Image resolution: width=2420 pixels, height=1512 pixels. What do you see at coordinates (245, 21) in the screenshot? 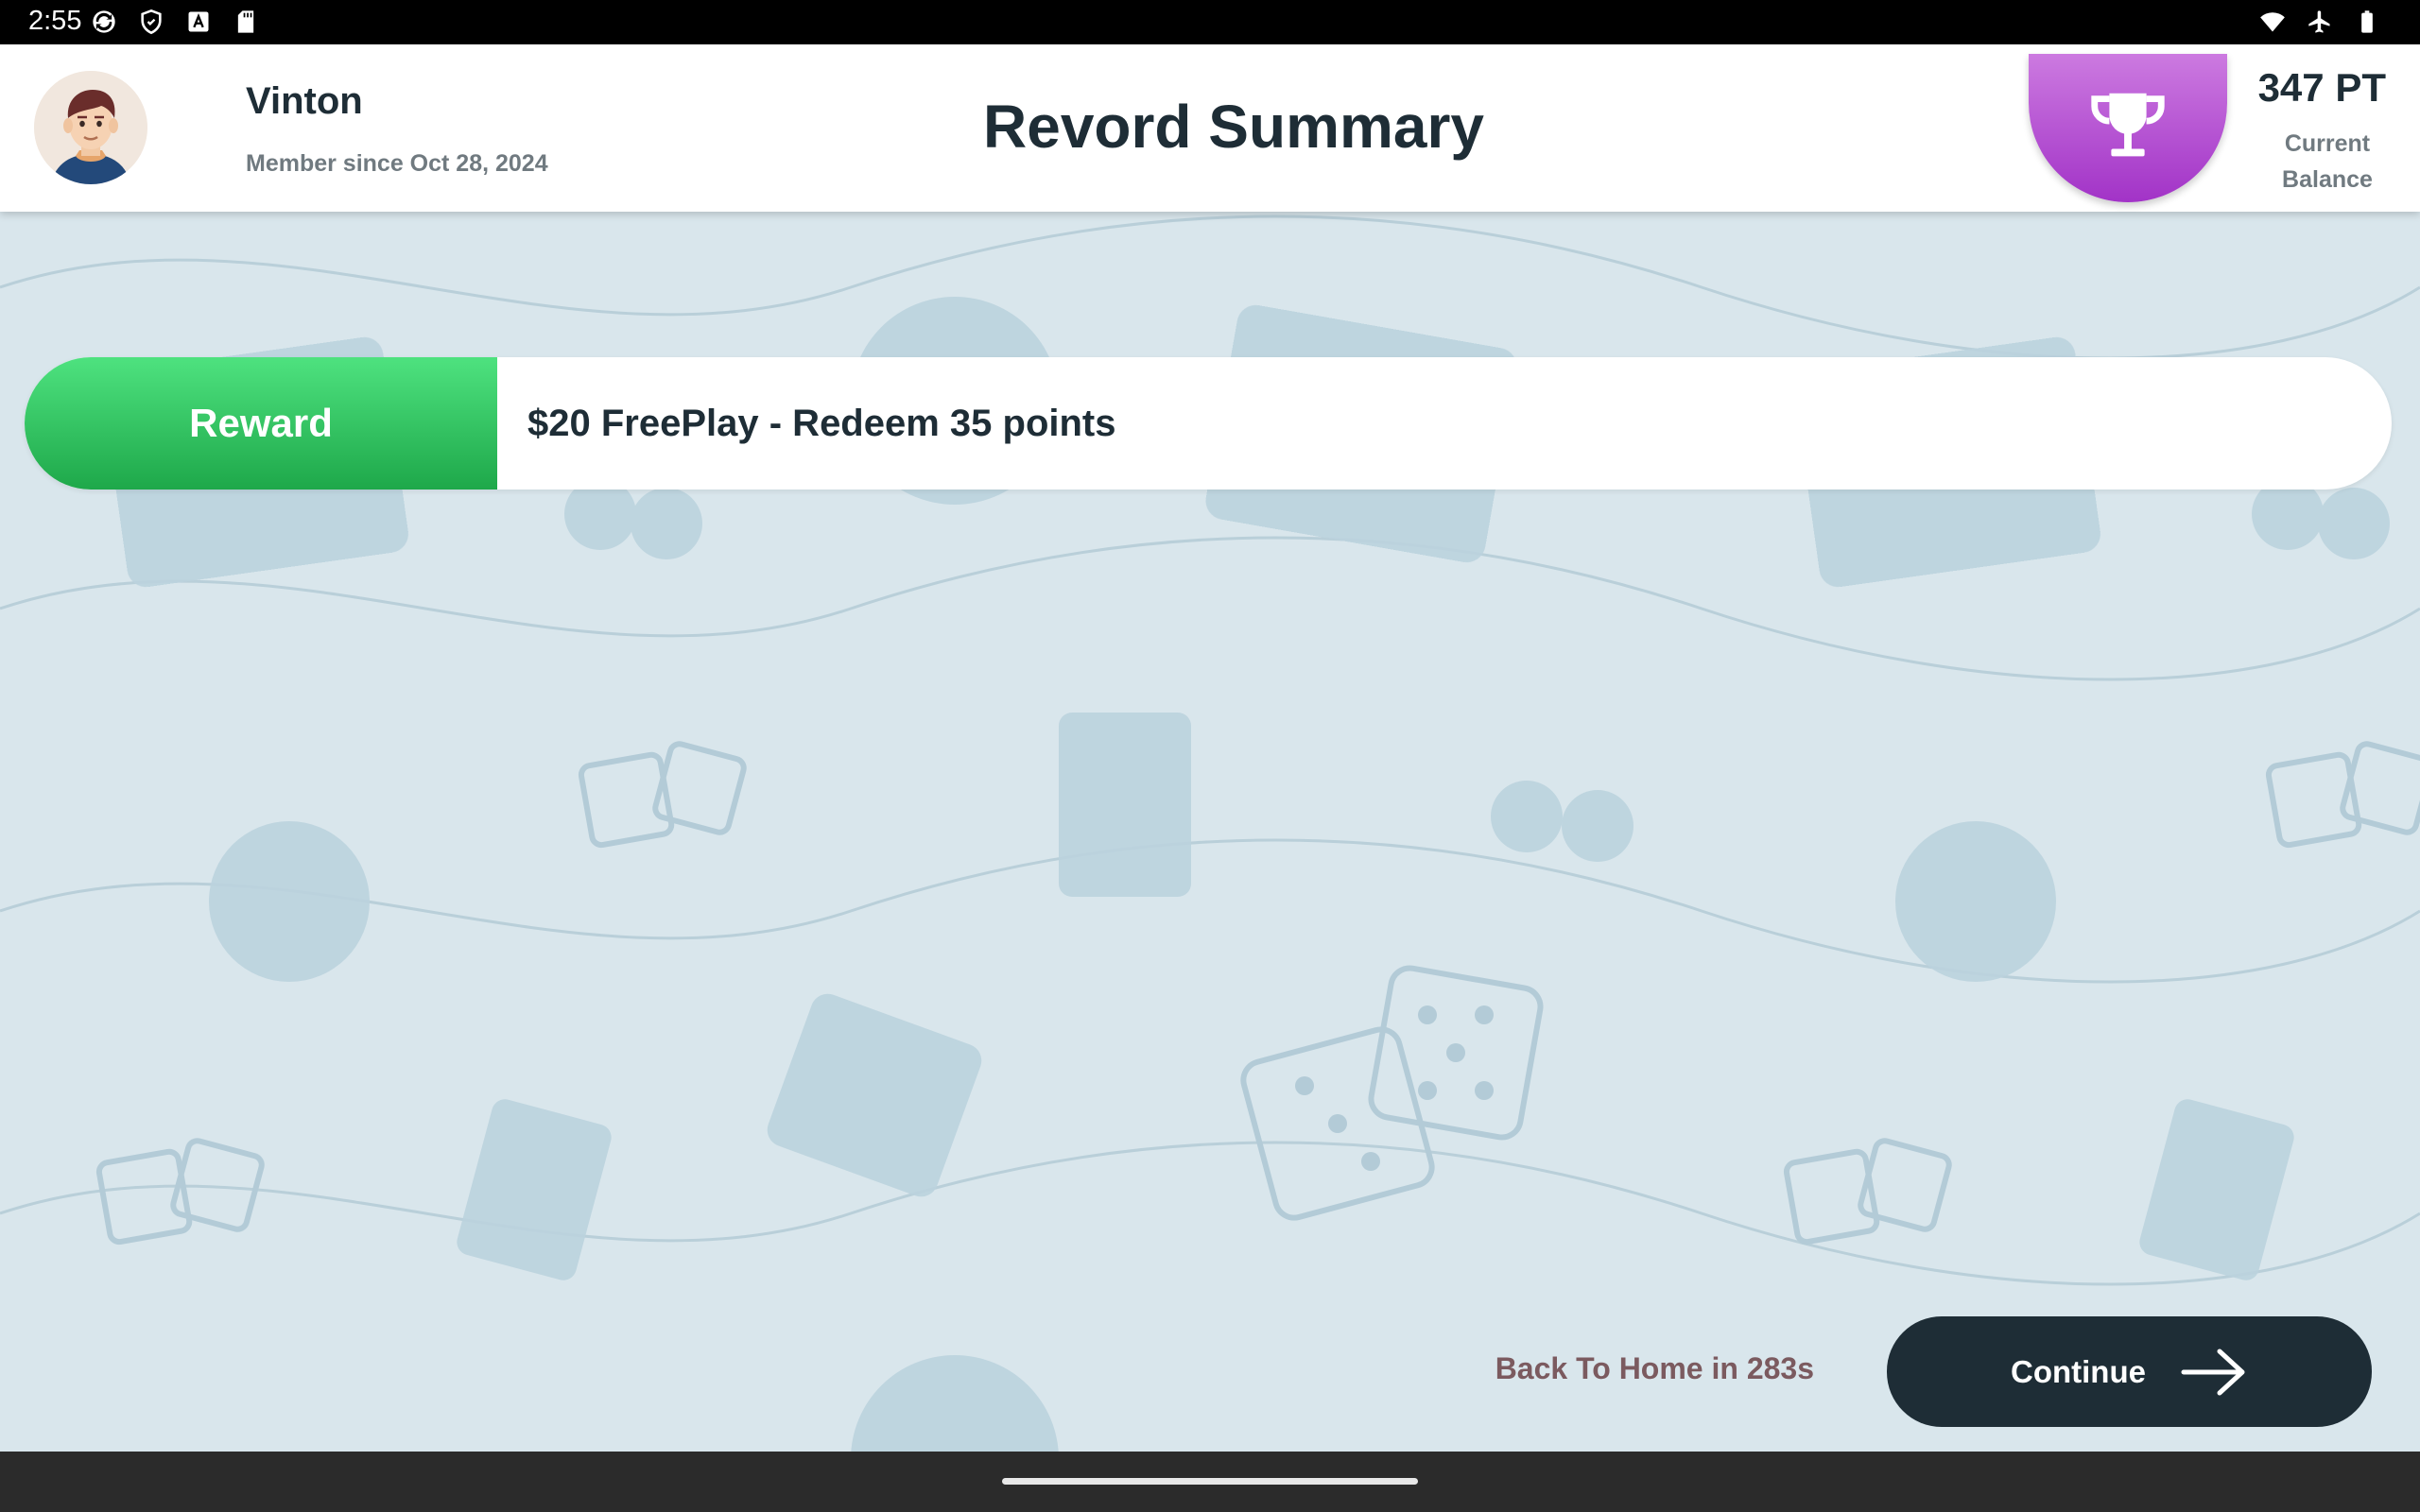
I see `sd-card-icon` at bounding box center [245, 21].